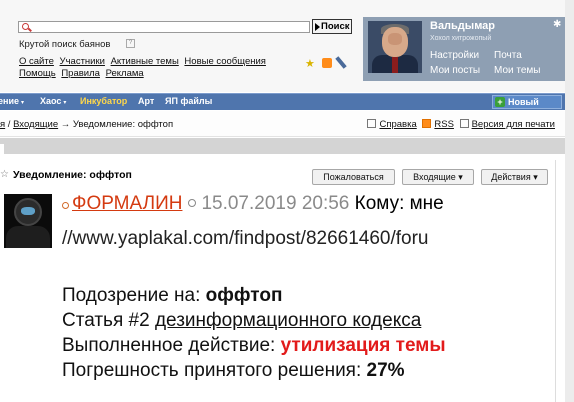 Image resolution: width=574 pixels, height=402 pixels. What do you see at coordinates (569, 201) in the screenshot?
I see `scrollbar` at bounding box center [569, 201].